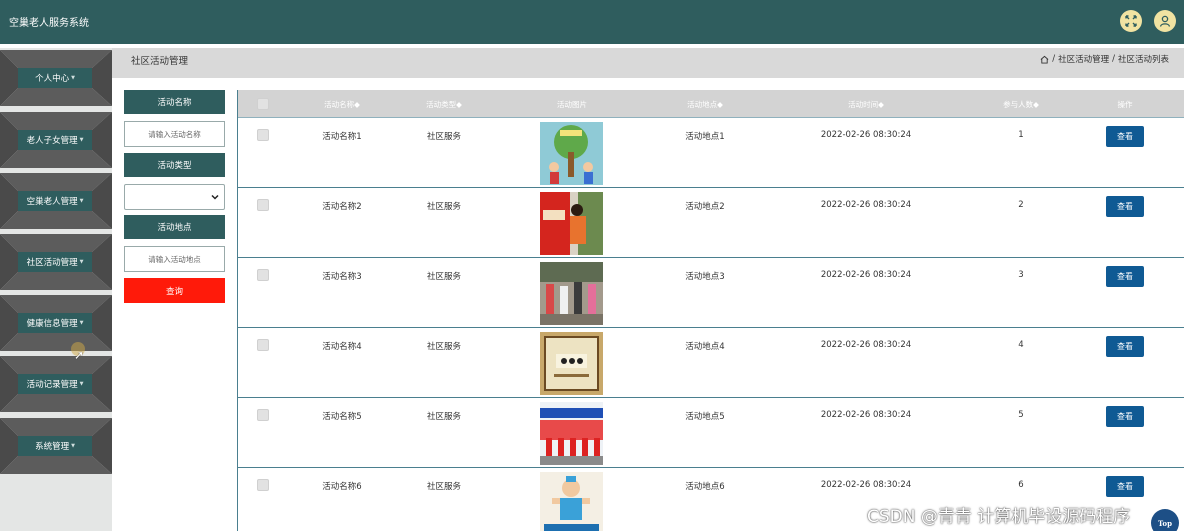  I want to click on activity-type-label: 活动类型, so click(174, 165).